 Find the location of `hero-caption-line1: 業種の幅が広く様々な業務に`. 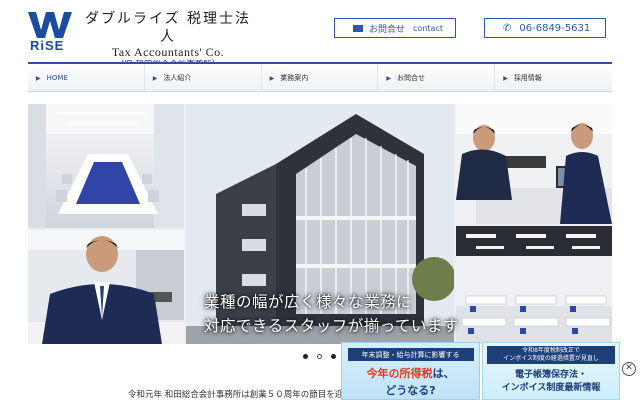

hero-caption-line1: 業種の幅が広く様々な業務に is located at coordinates (308, 302).